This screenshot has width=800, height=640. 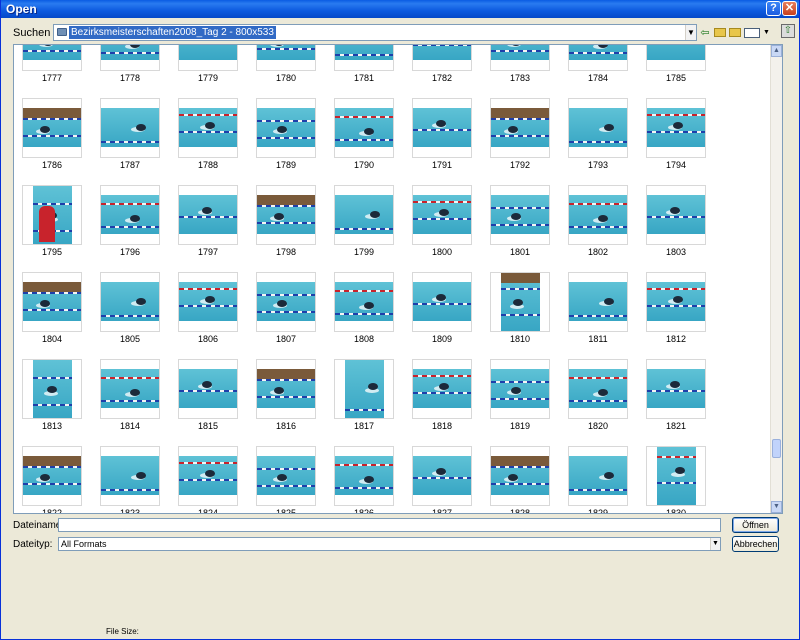 What do you see at coordinates (521, 139) in the screenshot?
I see `thumbnail-item: 1792` at bounding box center [521, 139].